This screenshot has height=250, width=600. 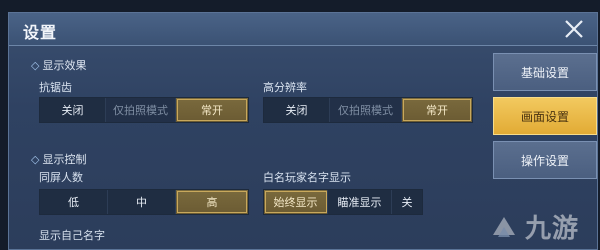 I want to click on high-res-selector: 关闭 仅拍照模式 常开, so click(x=368, y=110).